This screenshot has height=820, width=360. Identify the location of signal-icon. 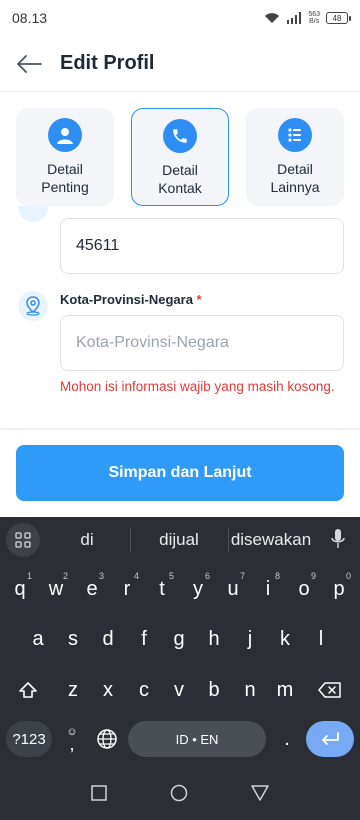
(294, 18).